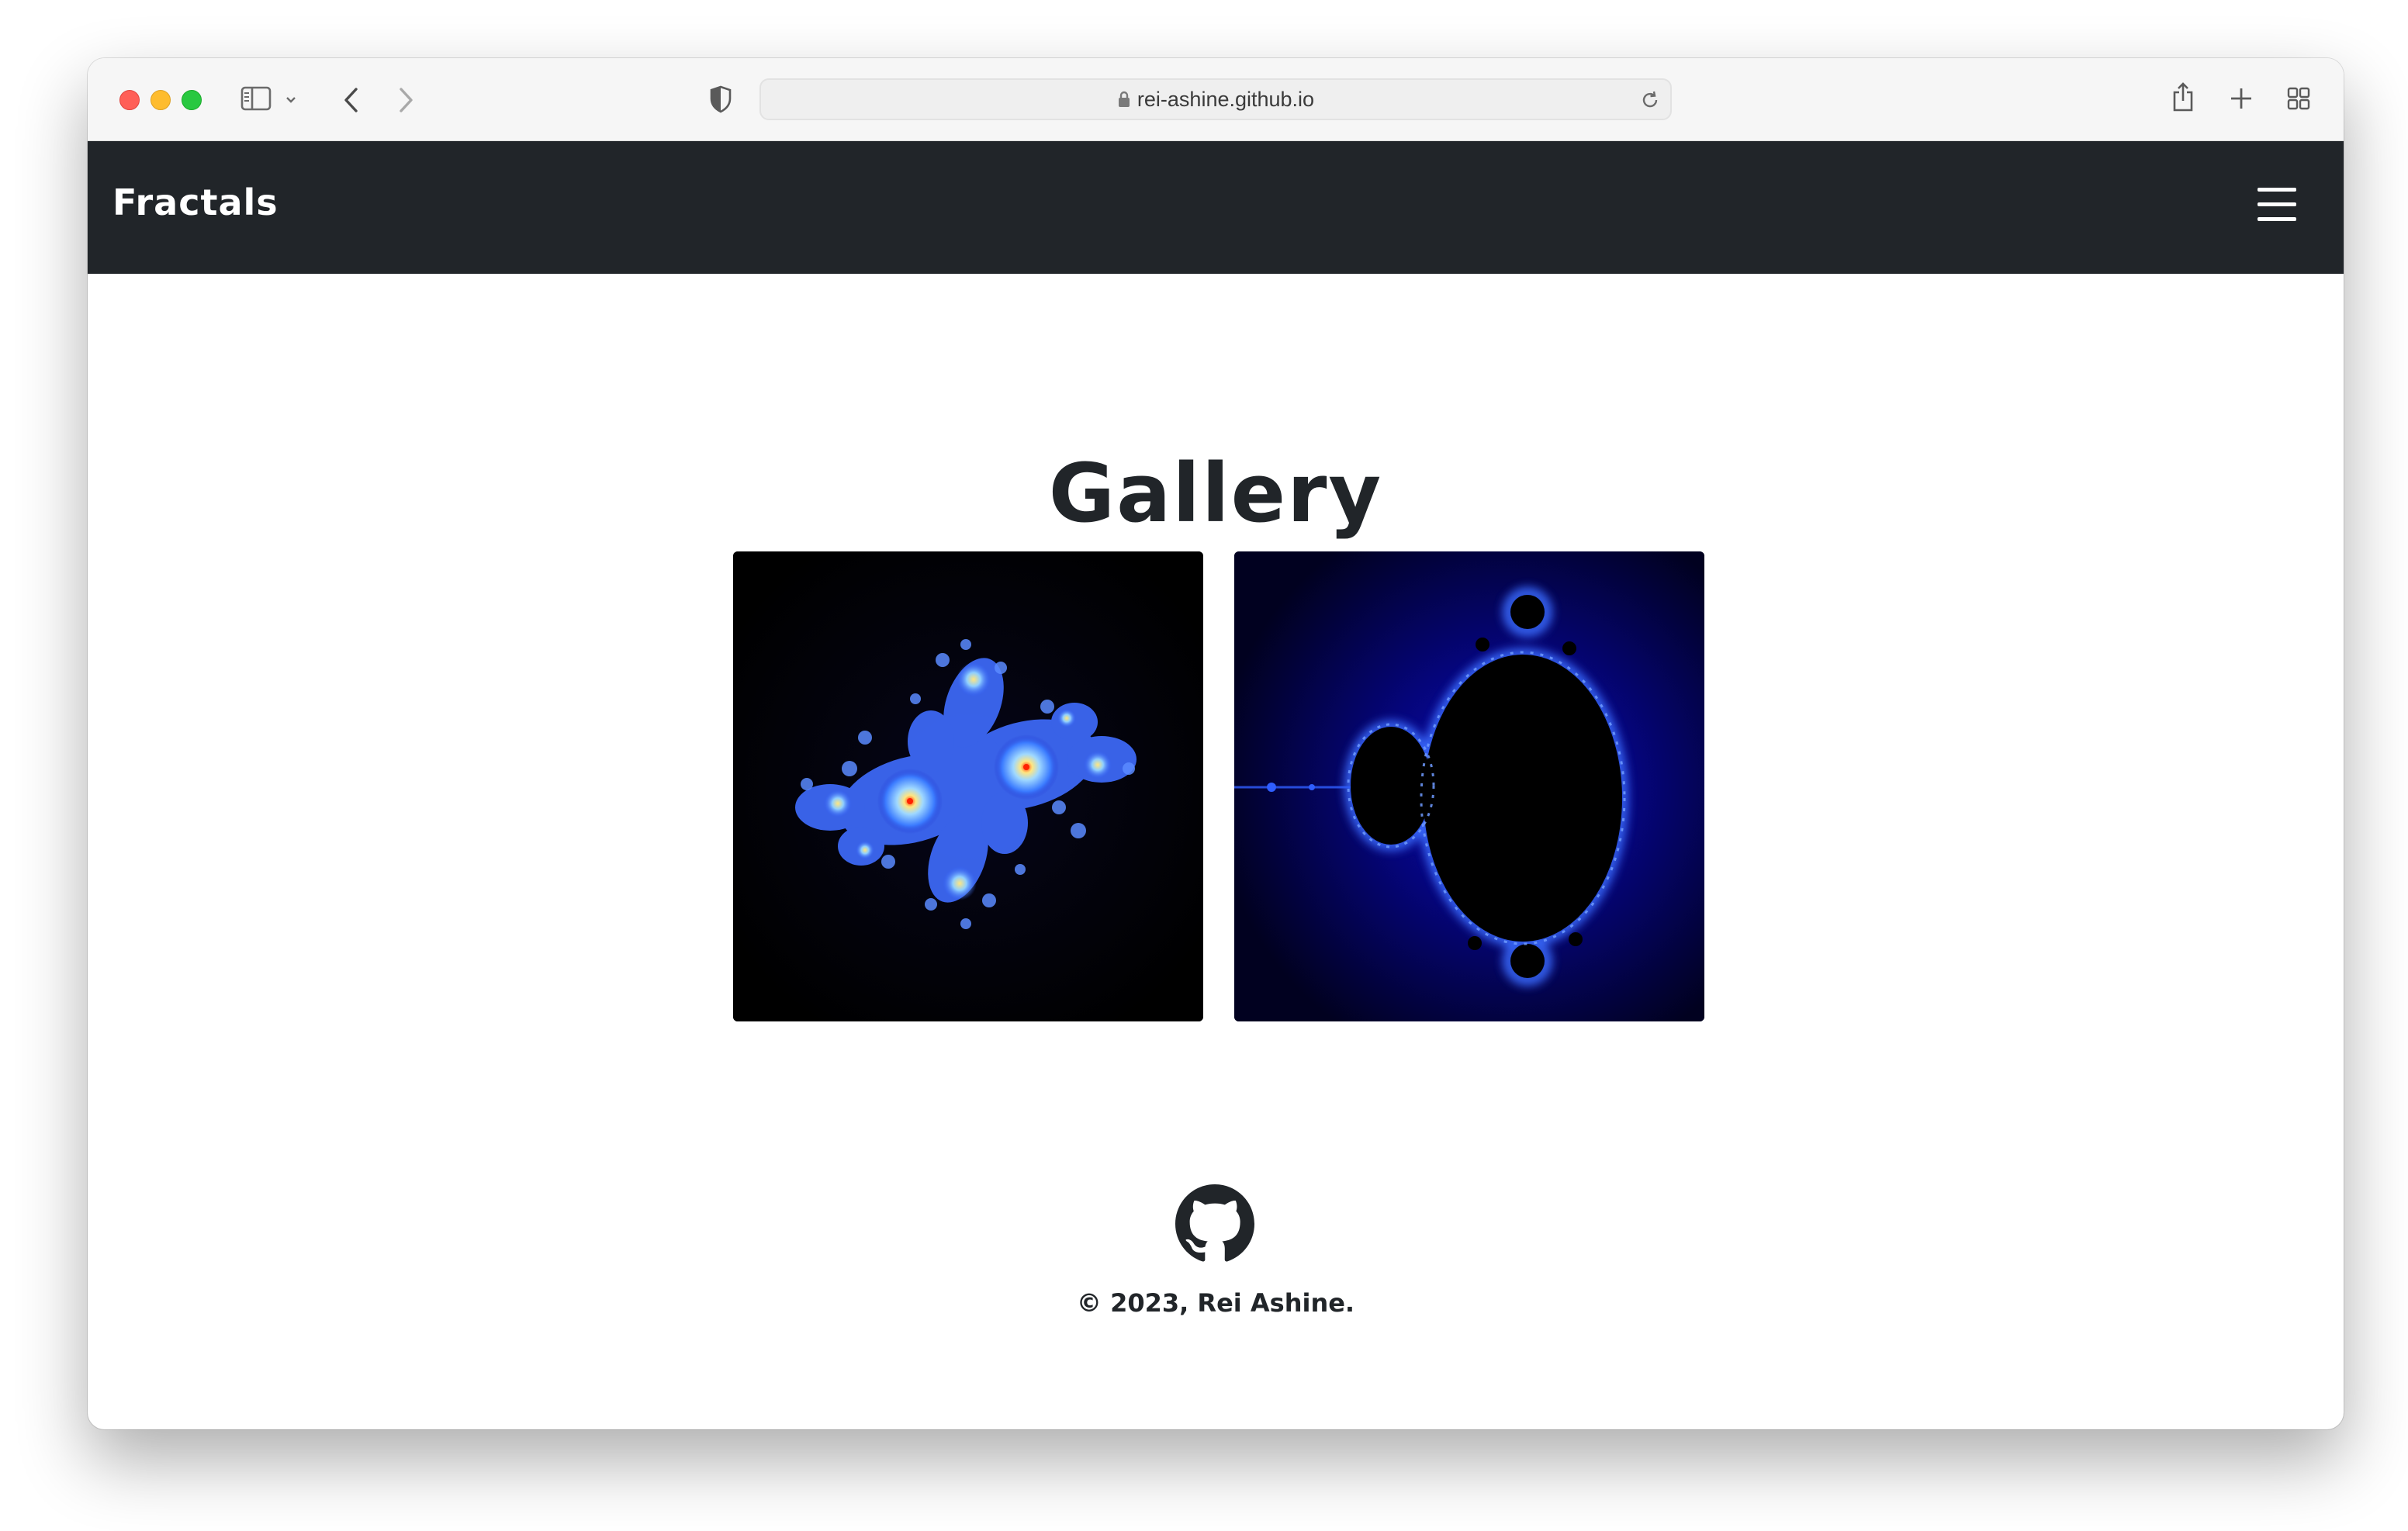  I want to click on sidebar-icon, so click(256, 98).